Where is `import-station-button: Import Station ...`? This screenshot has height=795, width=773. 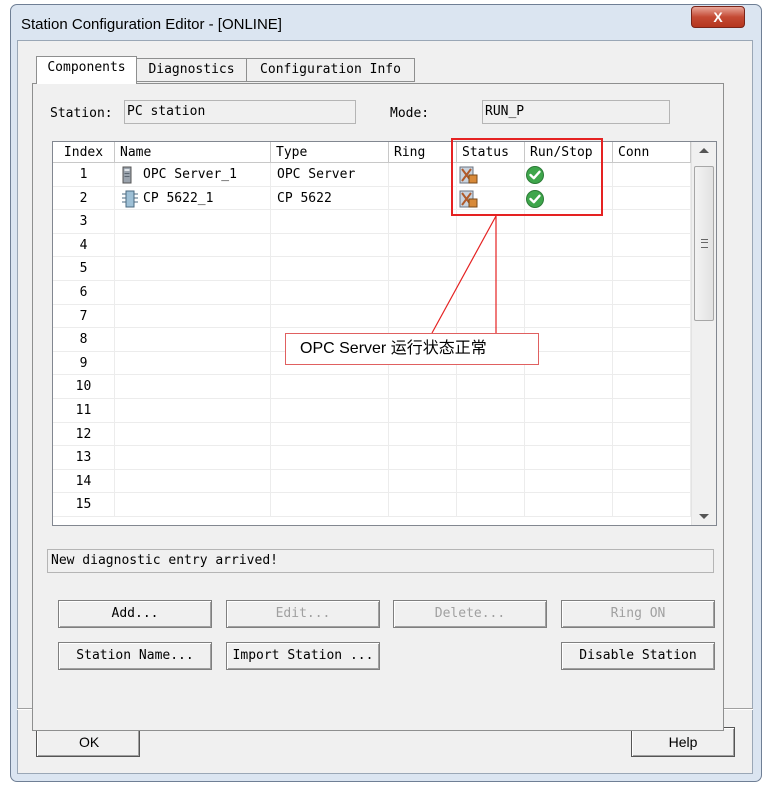 import-station-button: Import Station ... is located at coordinates (303, 656).